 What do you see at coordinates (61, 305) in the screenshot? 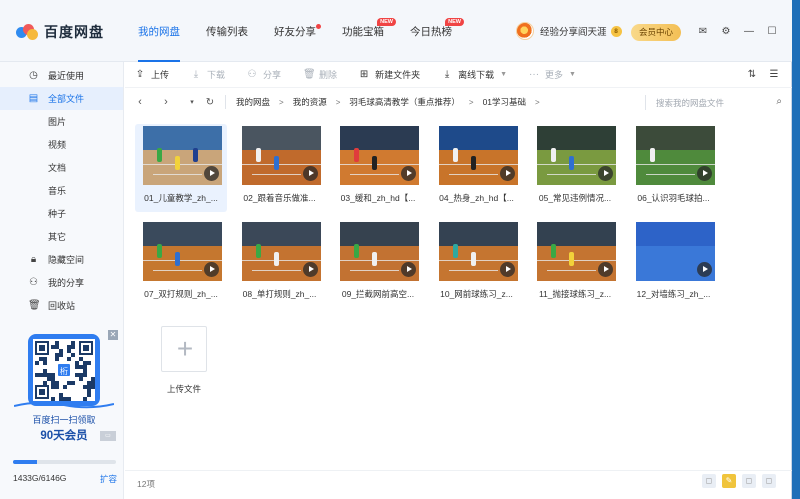
I see `sidebar-item-recycle-bin: 🗑︎ 回收站` at bounding box center [61, 305].